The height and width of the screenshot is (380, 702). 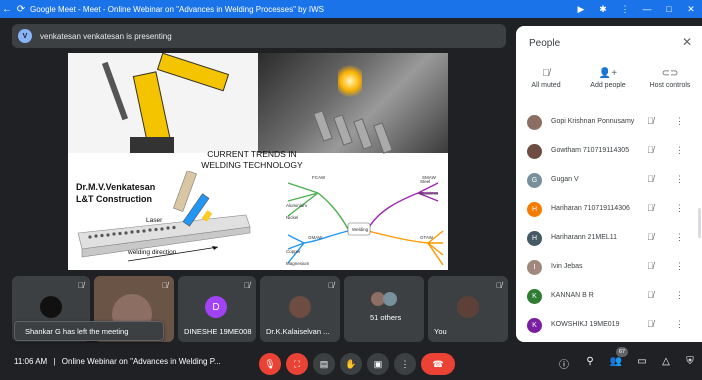 I want to click on participant-row: K KOWSHIKJ 19ME019 🎙̸ ⋮, so click(x=609, y=325).